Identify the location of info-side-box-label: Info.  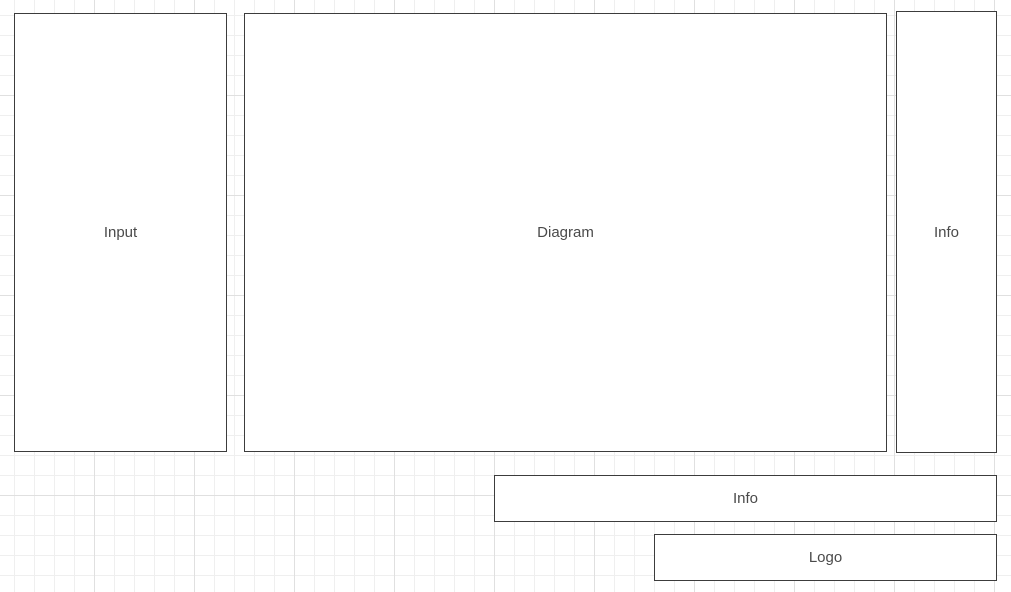
(946, 232).